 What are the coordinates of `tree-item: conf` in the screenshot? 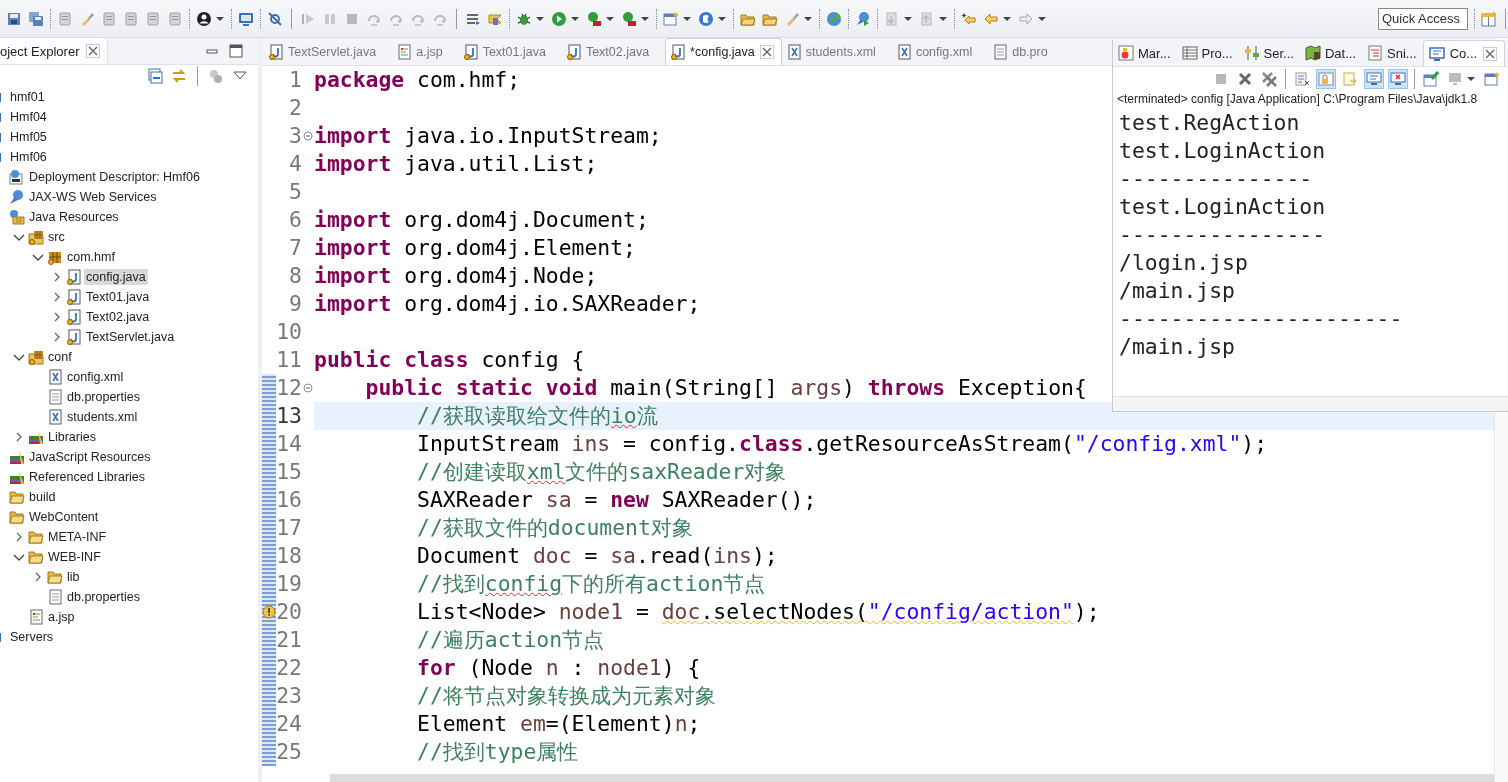 It's located at (60, 357).